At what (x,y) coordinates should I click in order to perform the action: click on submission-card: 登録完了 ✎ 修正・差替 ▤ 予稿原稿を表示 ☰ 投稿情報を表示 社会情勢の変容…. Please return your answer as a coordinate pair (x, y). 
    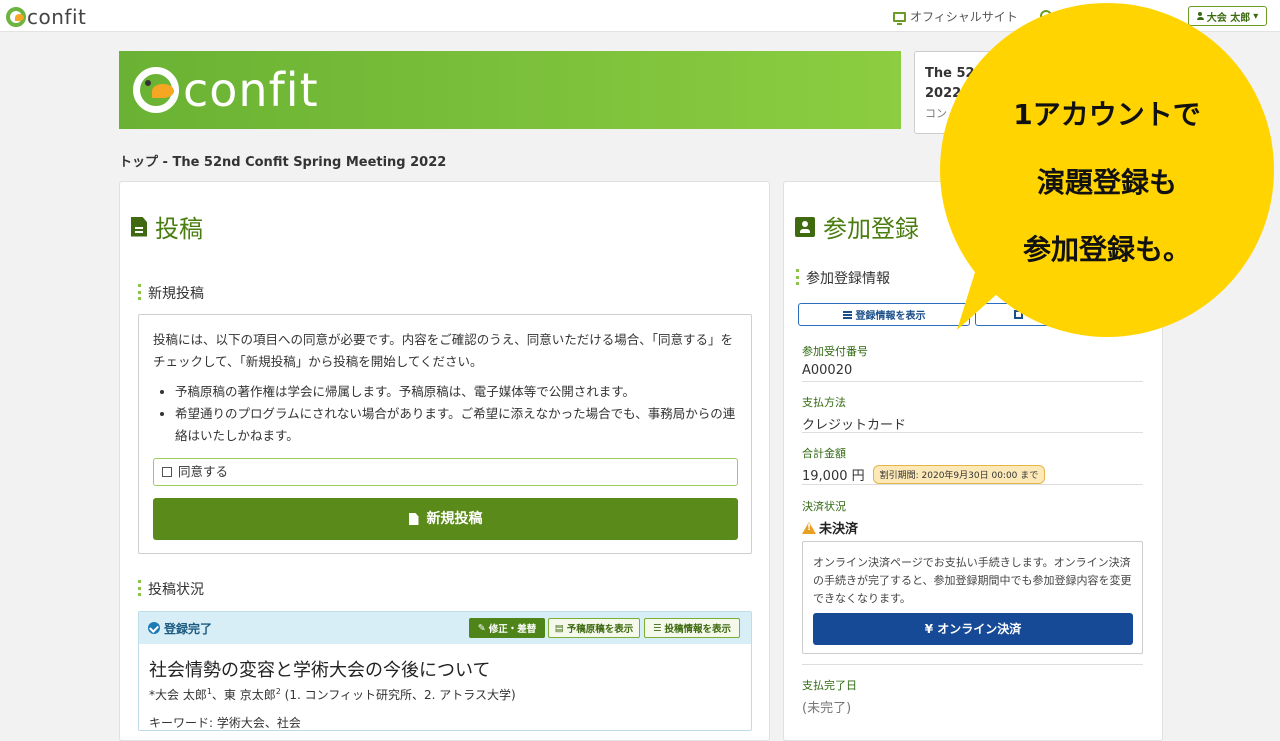
    Looking at the image, I should click on (445, 671).